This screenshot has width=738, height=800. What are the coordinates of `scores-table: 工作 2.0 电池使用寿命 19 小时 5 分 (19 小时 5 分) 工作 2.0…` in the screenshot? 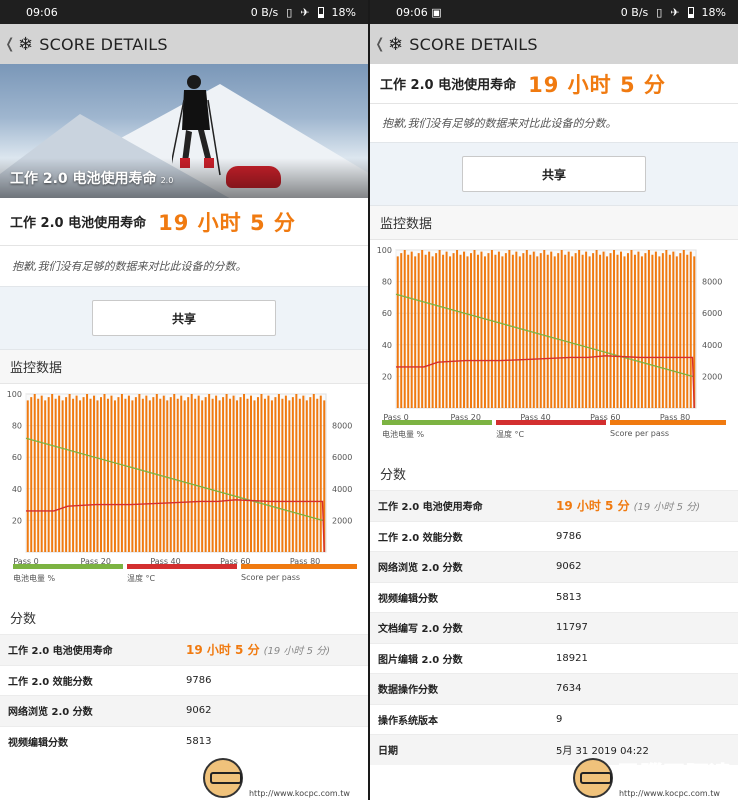 It's located at (184, 695).